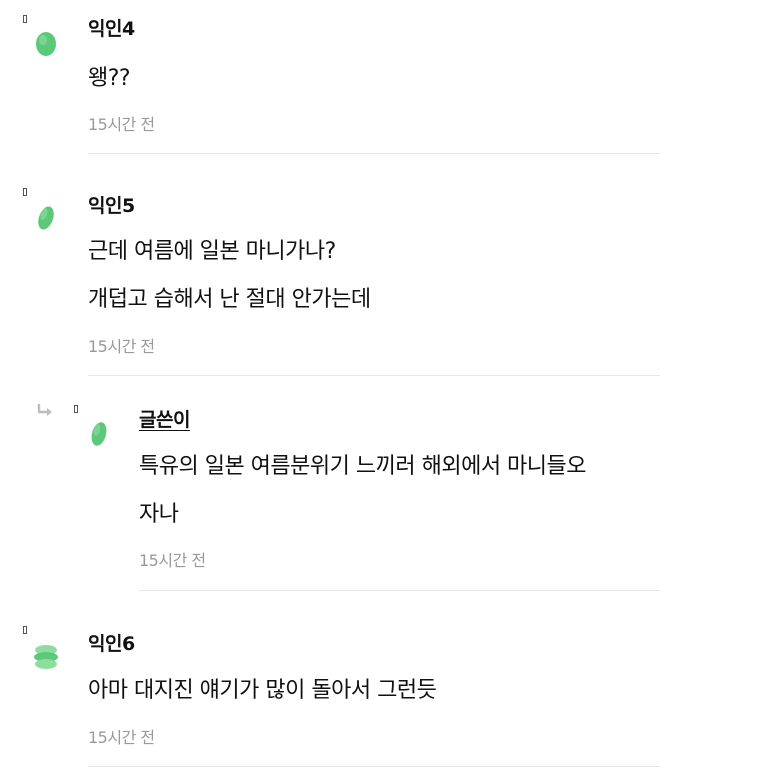  What do you see at coordinates (212, 251) in the screenshot?
I see `comment-text-line: 근데 여름에 일본 마니가나?` at bounding box center [212, 251].